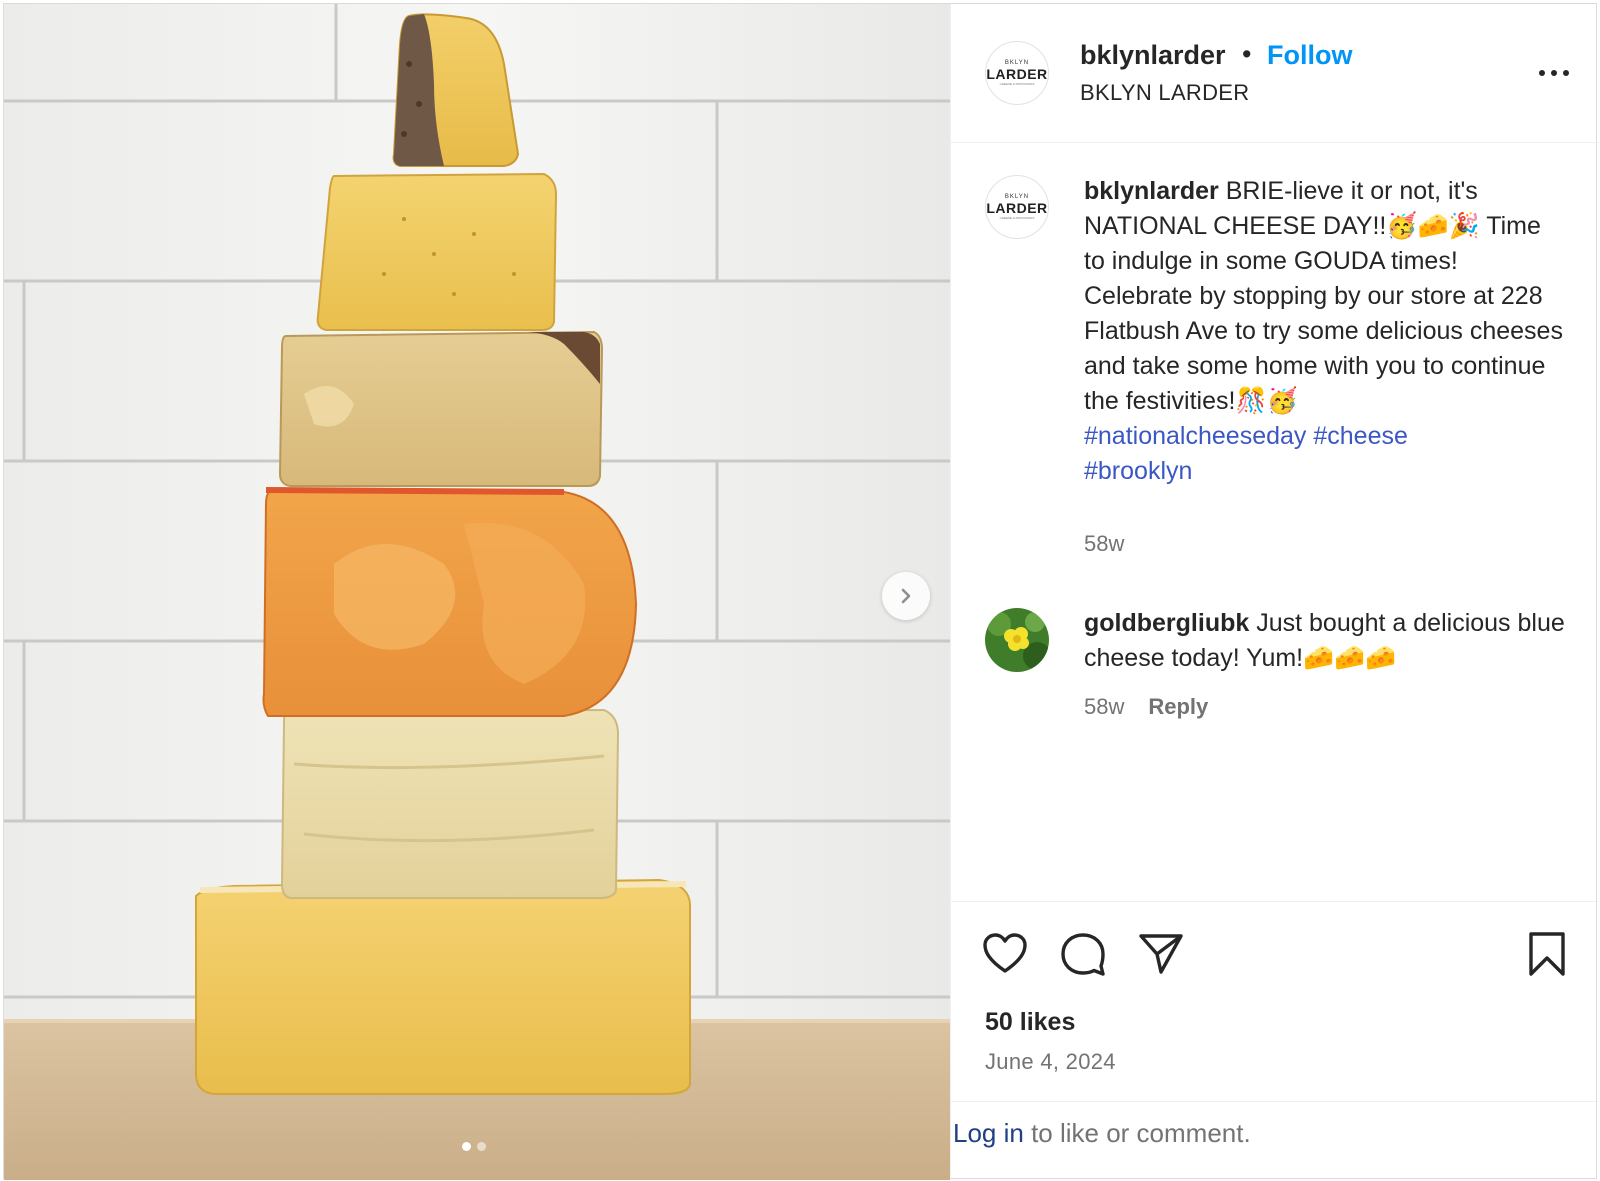 The height and width of the screenshot is (1181, 1600). Describe the element at coordinates (1083, 954) in the screenshot. I see `comment-icon` at that location.